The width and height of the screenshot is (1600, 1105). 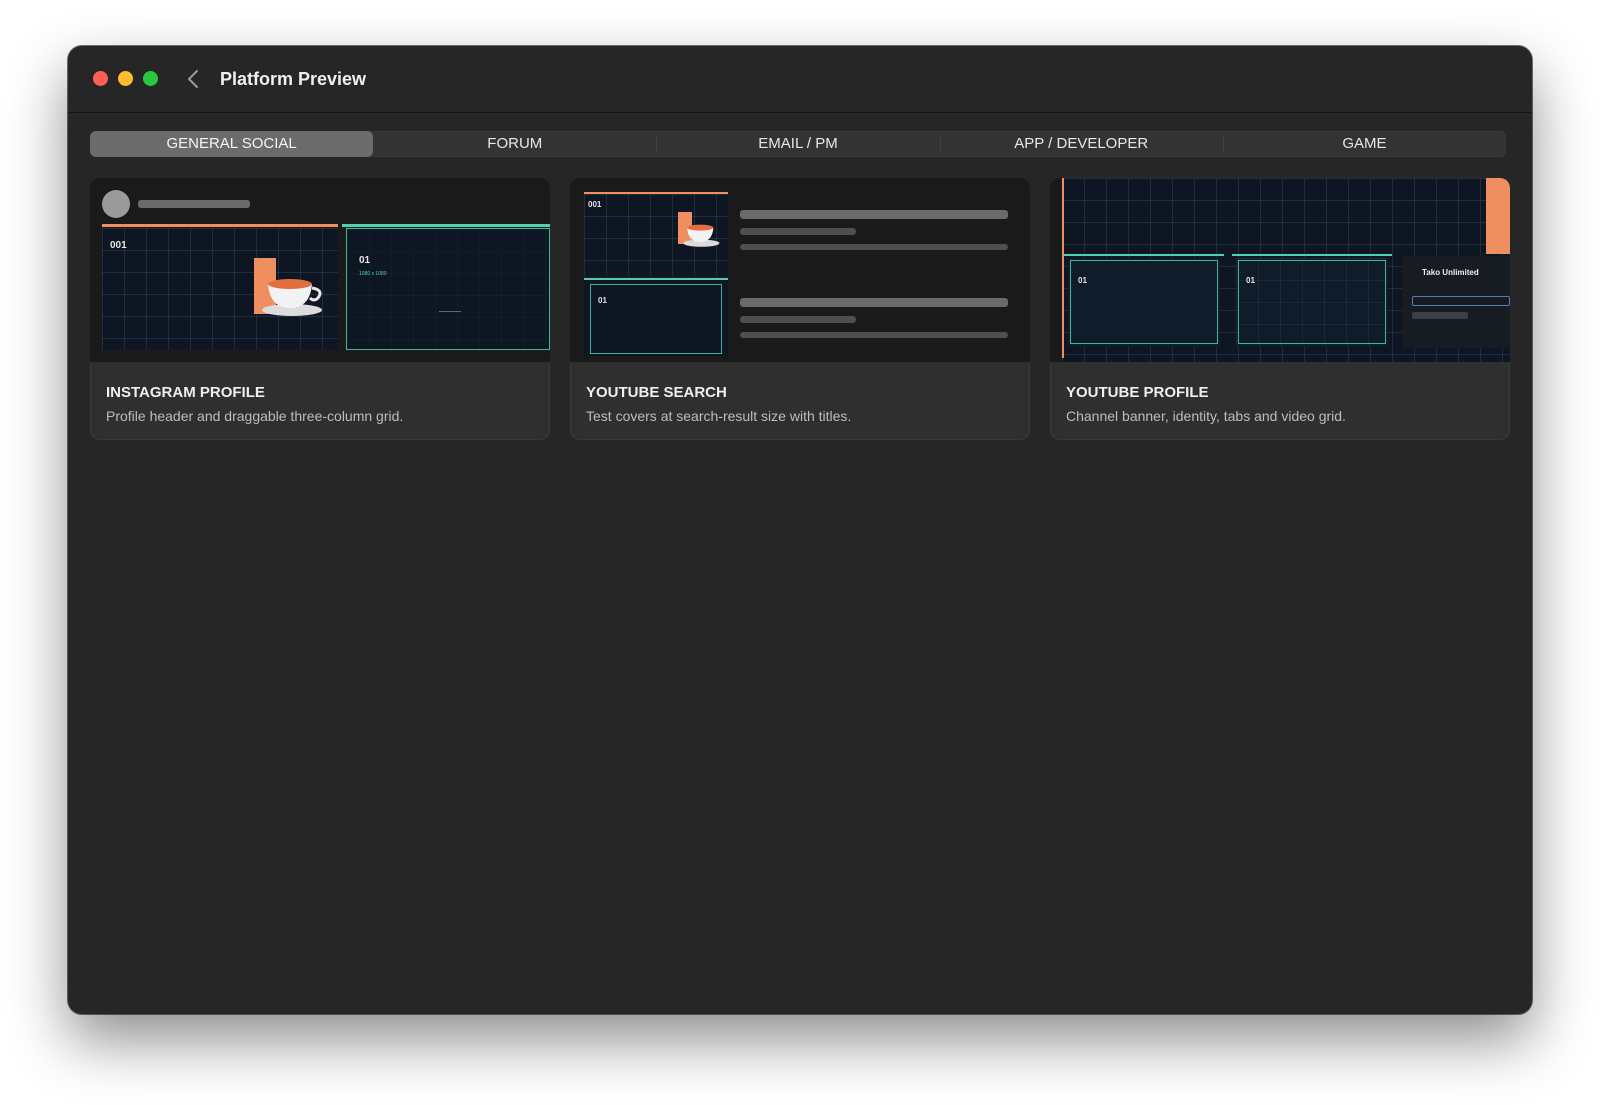 I want to click on window-title: Platform Preview, so click(x=293, y=79).